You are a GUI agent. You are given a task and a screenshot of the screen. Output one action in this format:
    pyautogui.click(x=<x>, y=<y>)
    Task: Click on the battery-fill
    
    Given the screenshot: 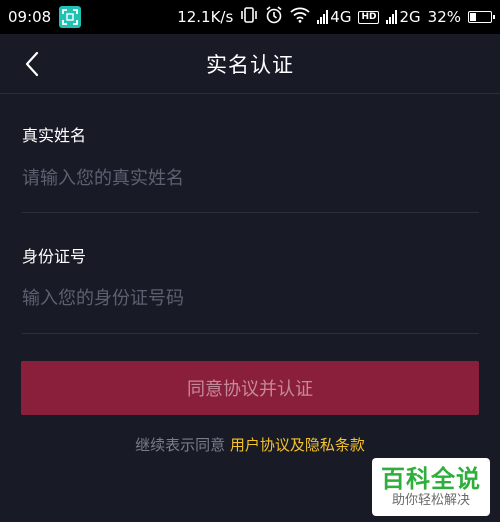 What is the action you would take?
    pyautogui.click(x=473, y=17)
    